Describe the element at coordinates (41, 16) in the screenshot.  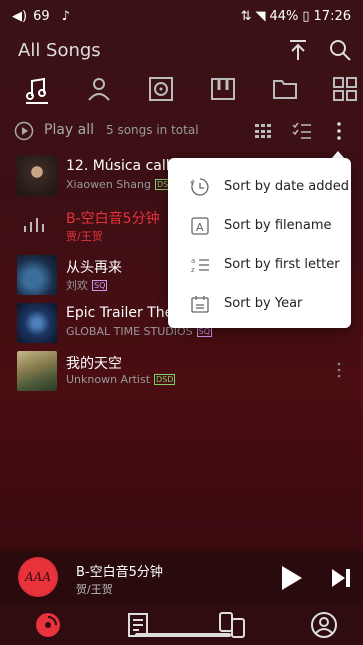
I see `volume-level: 69` at that location.